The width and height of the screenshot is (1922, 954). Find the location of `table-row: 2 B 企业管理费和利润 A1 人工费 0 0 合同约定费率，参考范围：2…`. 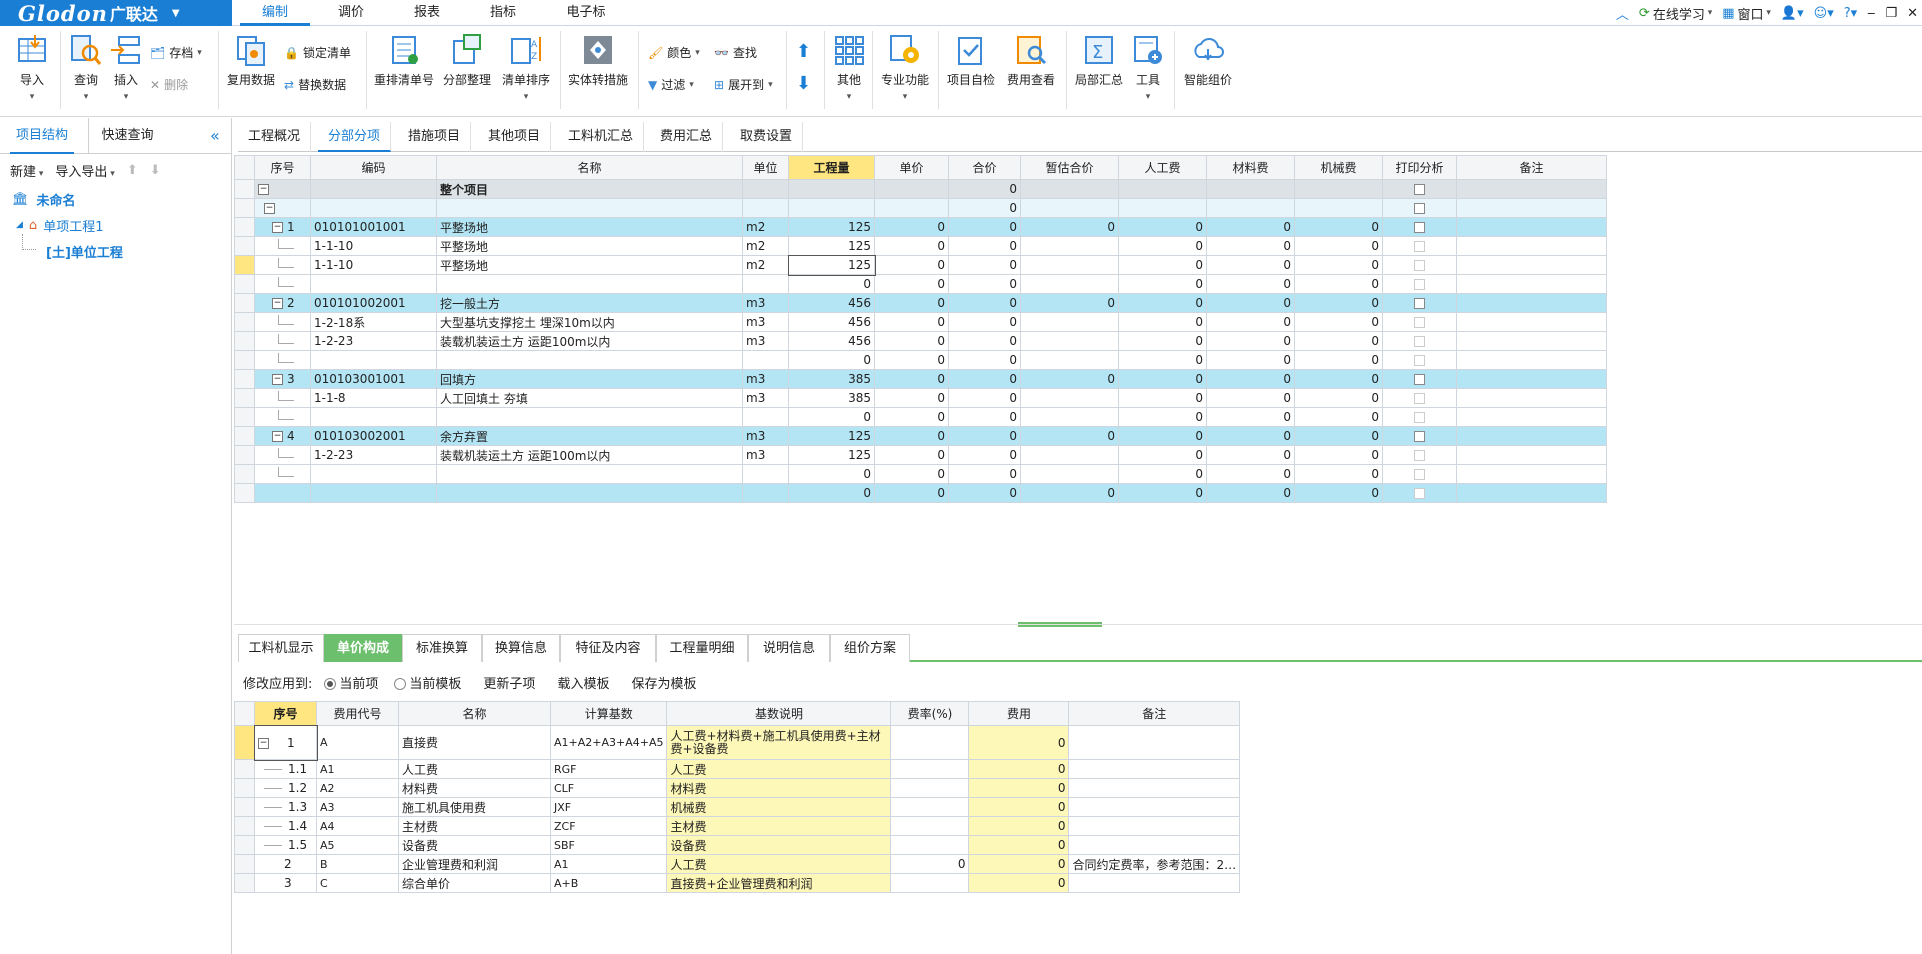

table-row: 2 B 企业管理费和利润 A1 人工费 0 0 合同约定费率，参考范围：2… is located at coordinates (737, 864).